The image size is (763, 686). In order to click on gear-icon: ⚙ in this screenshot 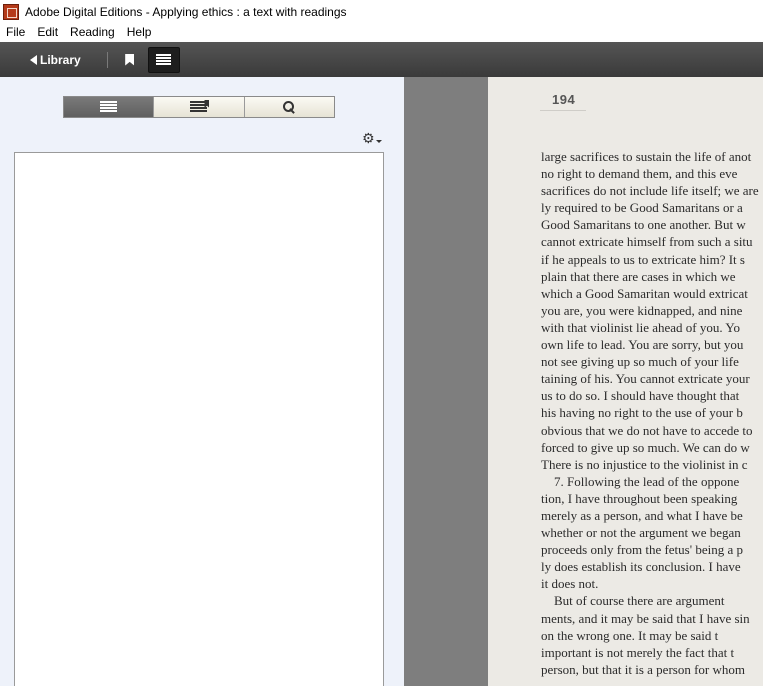, I will do `click(368, 138)`.